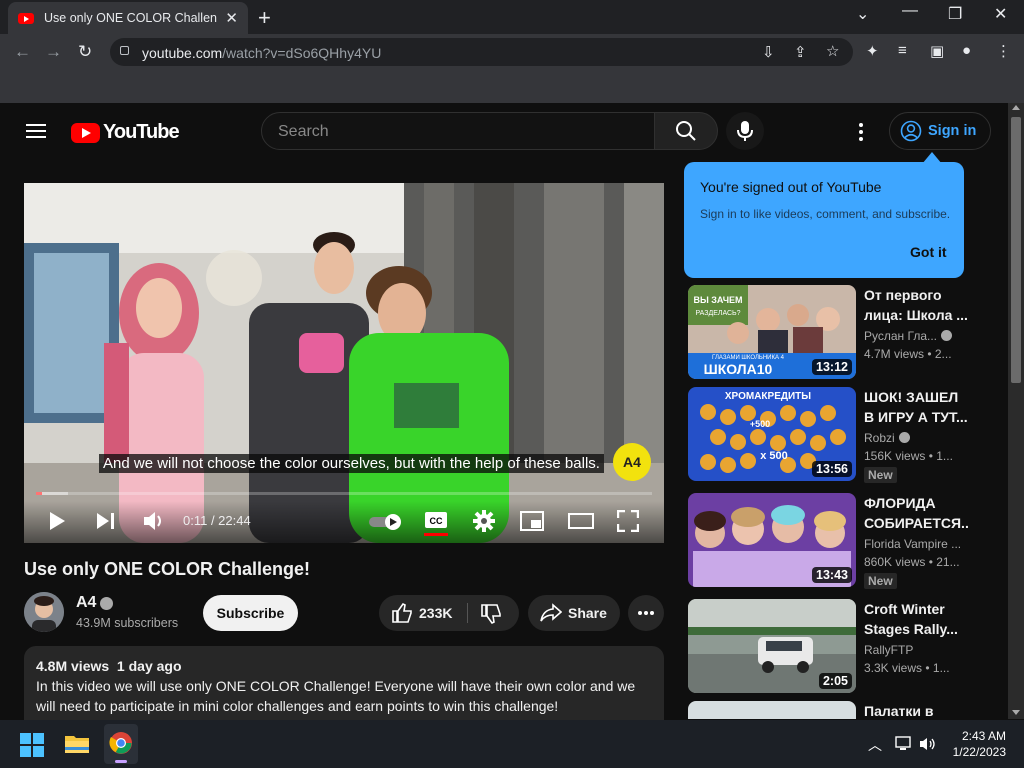  I want to click on video-duration: 13:12, so click(832, 367).